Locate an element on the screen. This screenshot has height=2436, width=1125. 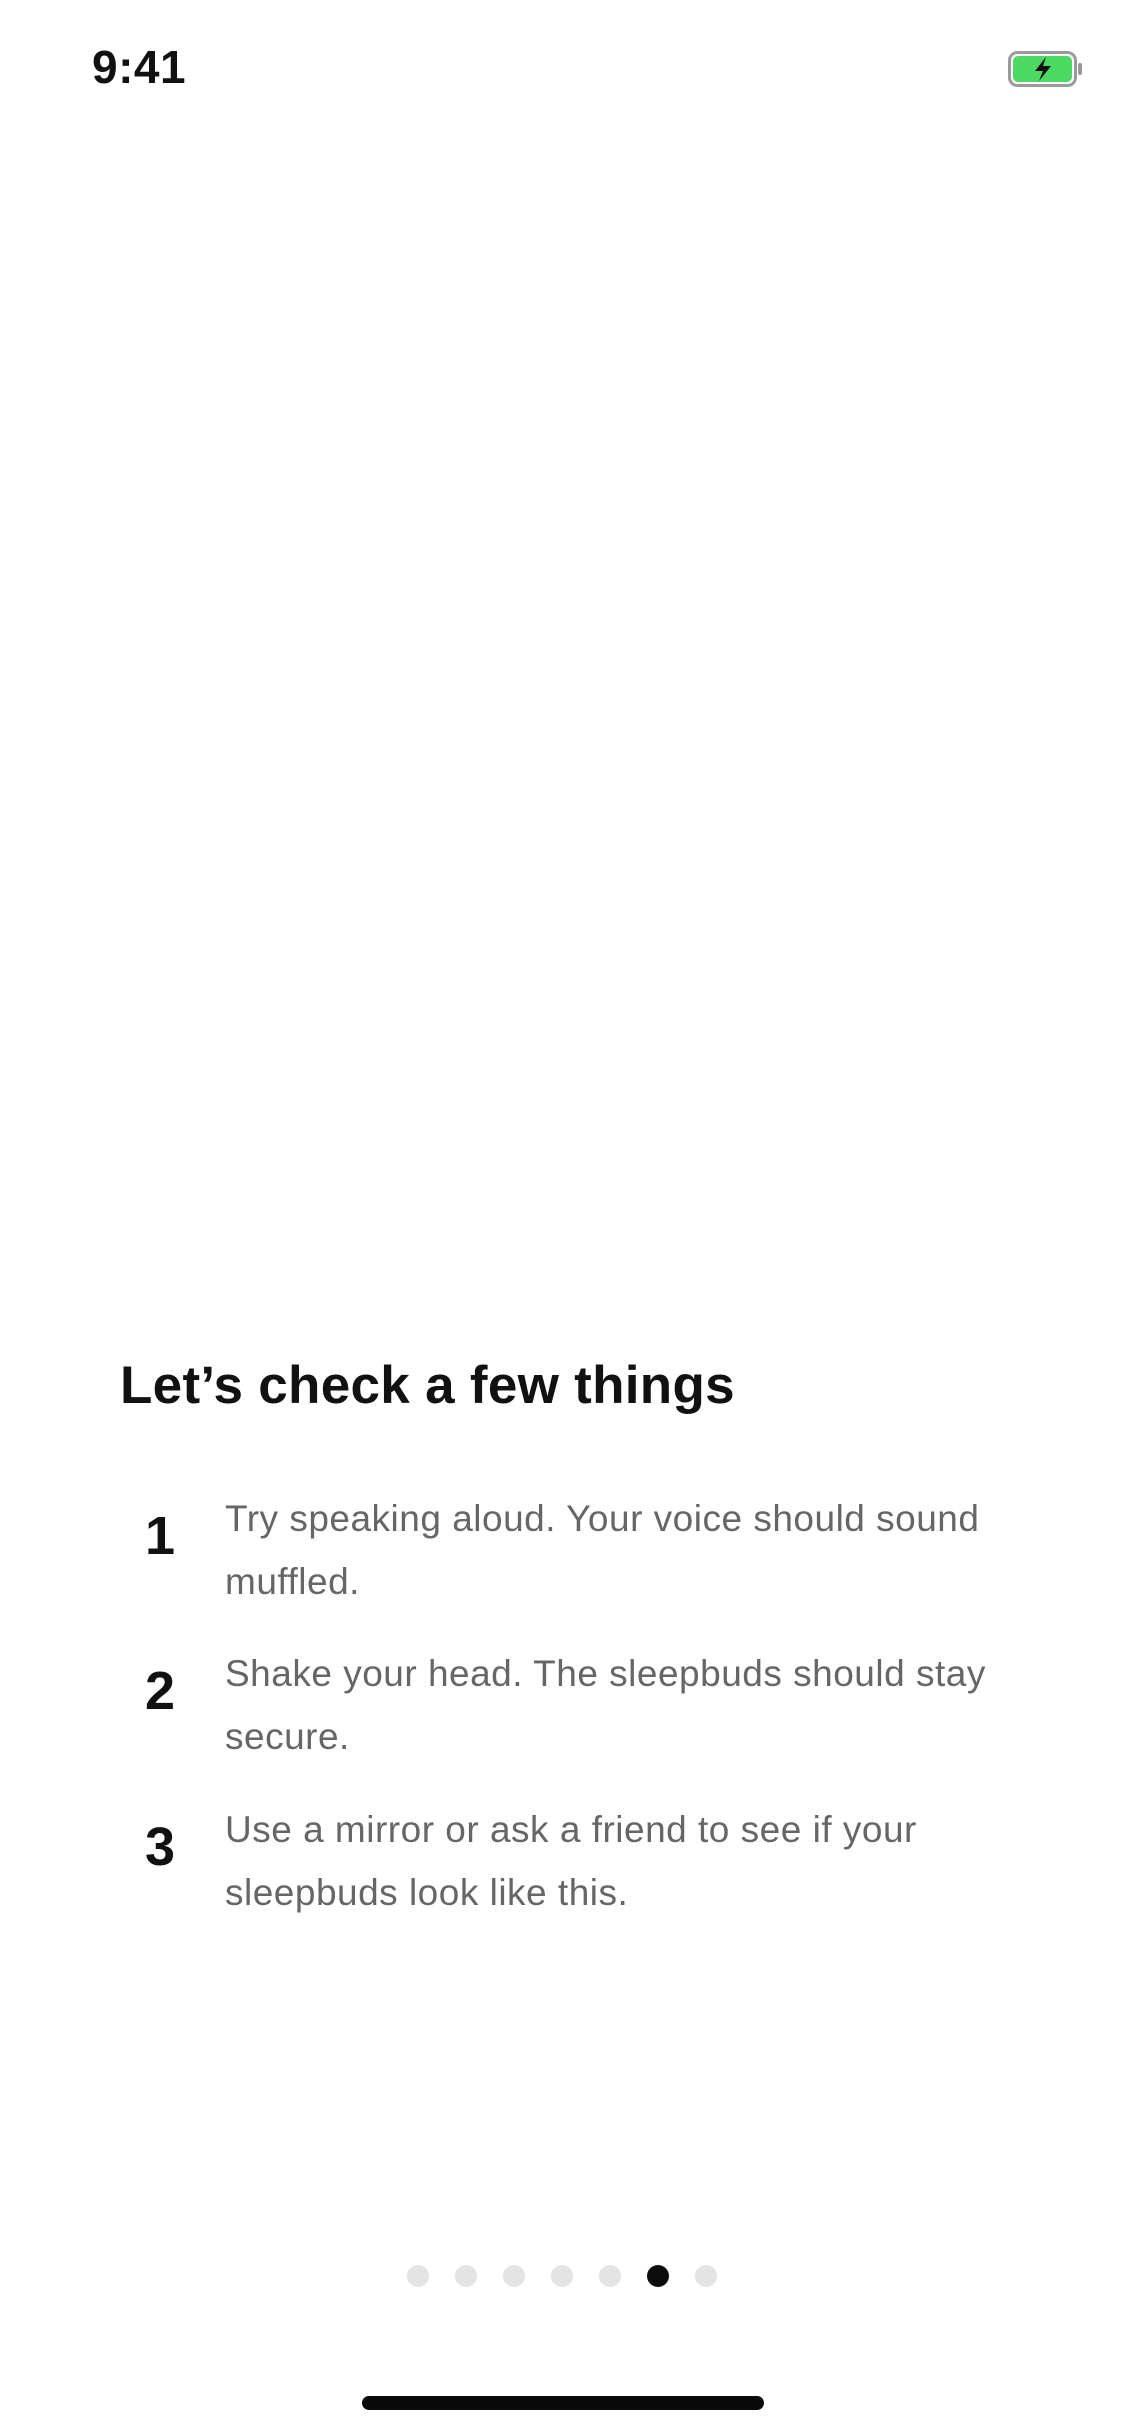
battery-charging-icon is located at coordinates (1045, 69).